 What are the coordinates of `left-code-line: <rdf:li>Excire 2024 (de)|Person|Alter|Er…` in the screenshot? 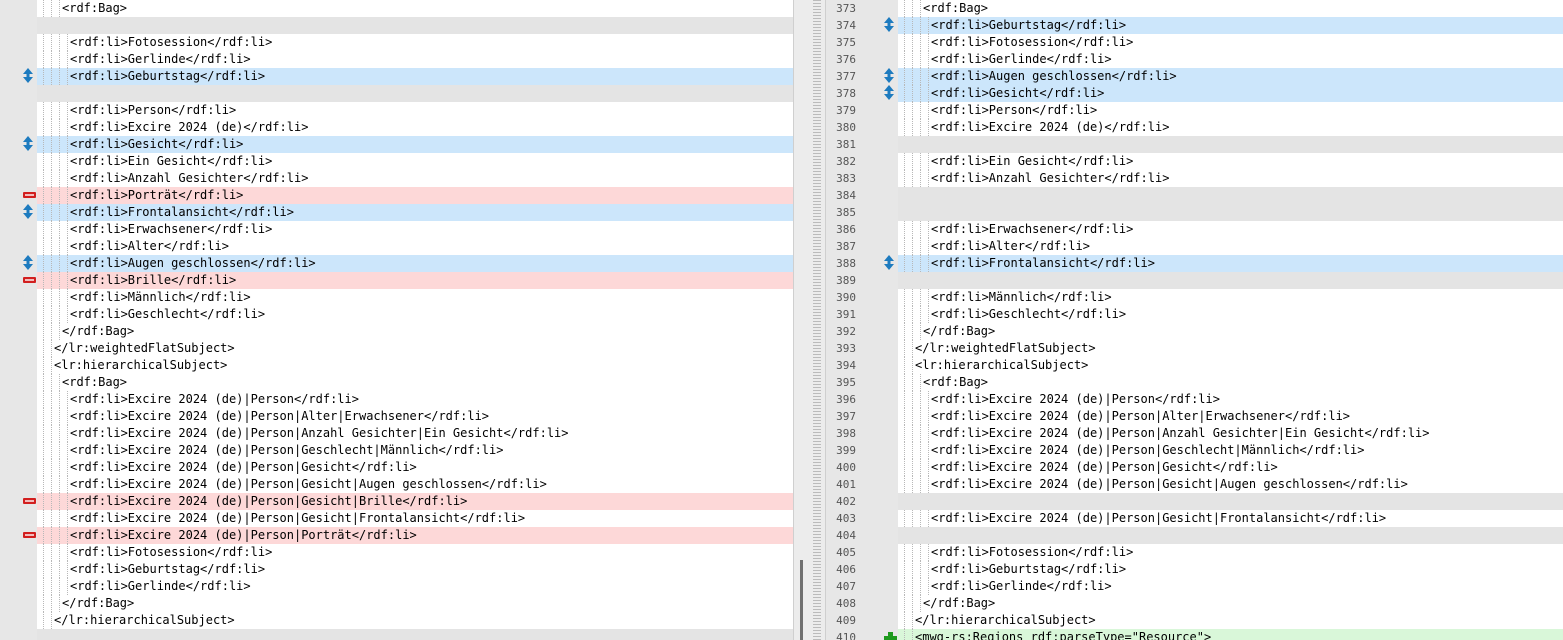 It's located at (396, 416).